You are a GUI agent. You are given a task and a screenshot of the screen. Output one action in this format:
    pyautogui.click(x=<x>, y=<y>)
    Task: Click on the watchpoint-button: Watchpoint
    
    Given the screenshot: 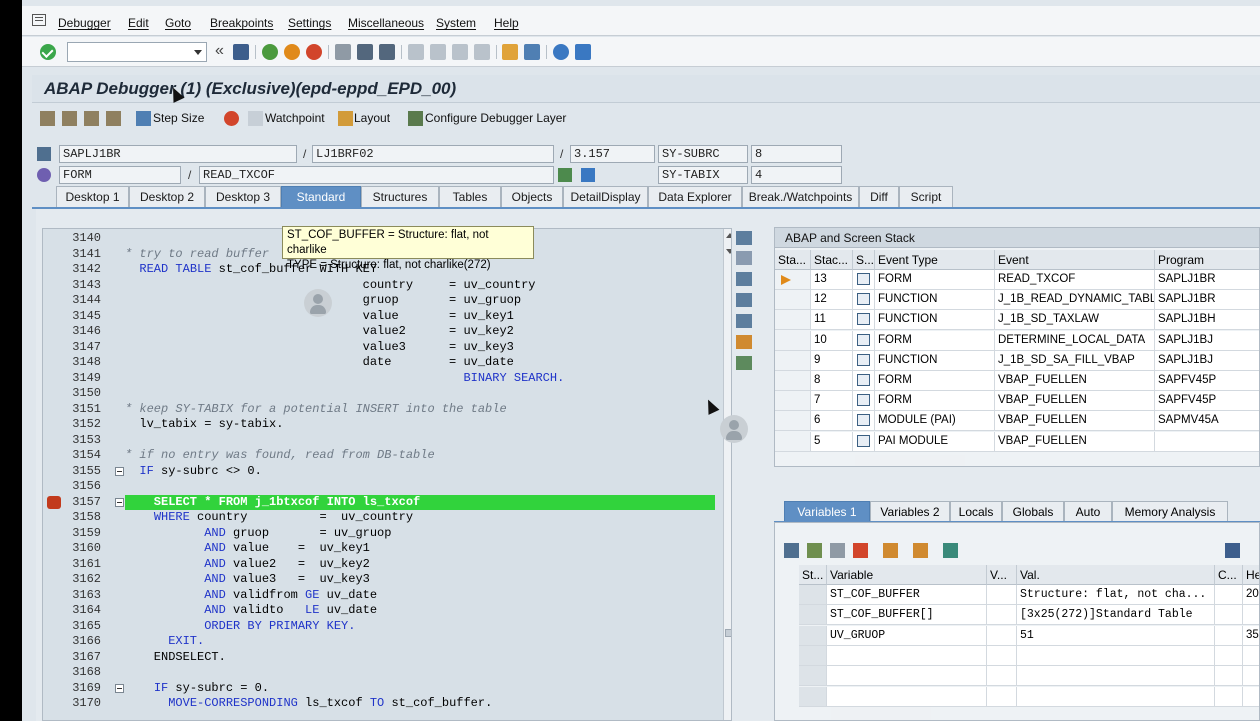 What is the action you would take?
    pyautogui.click(x=295, y=118)
    